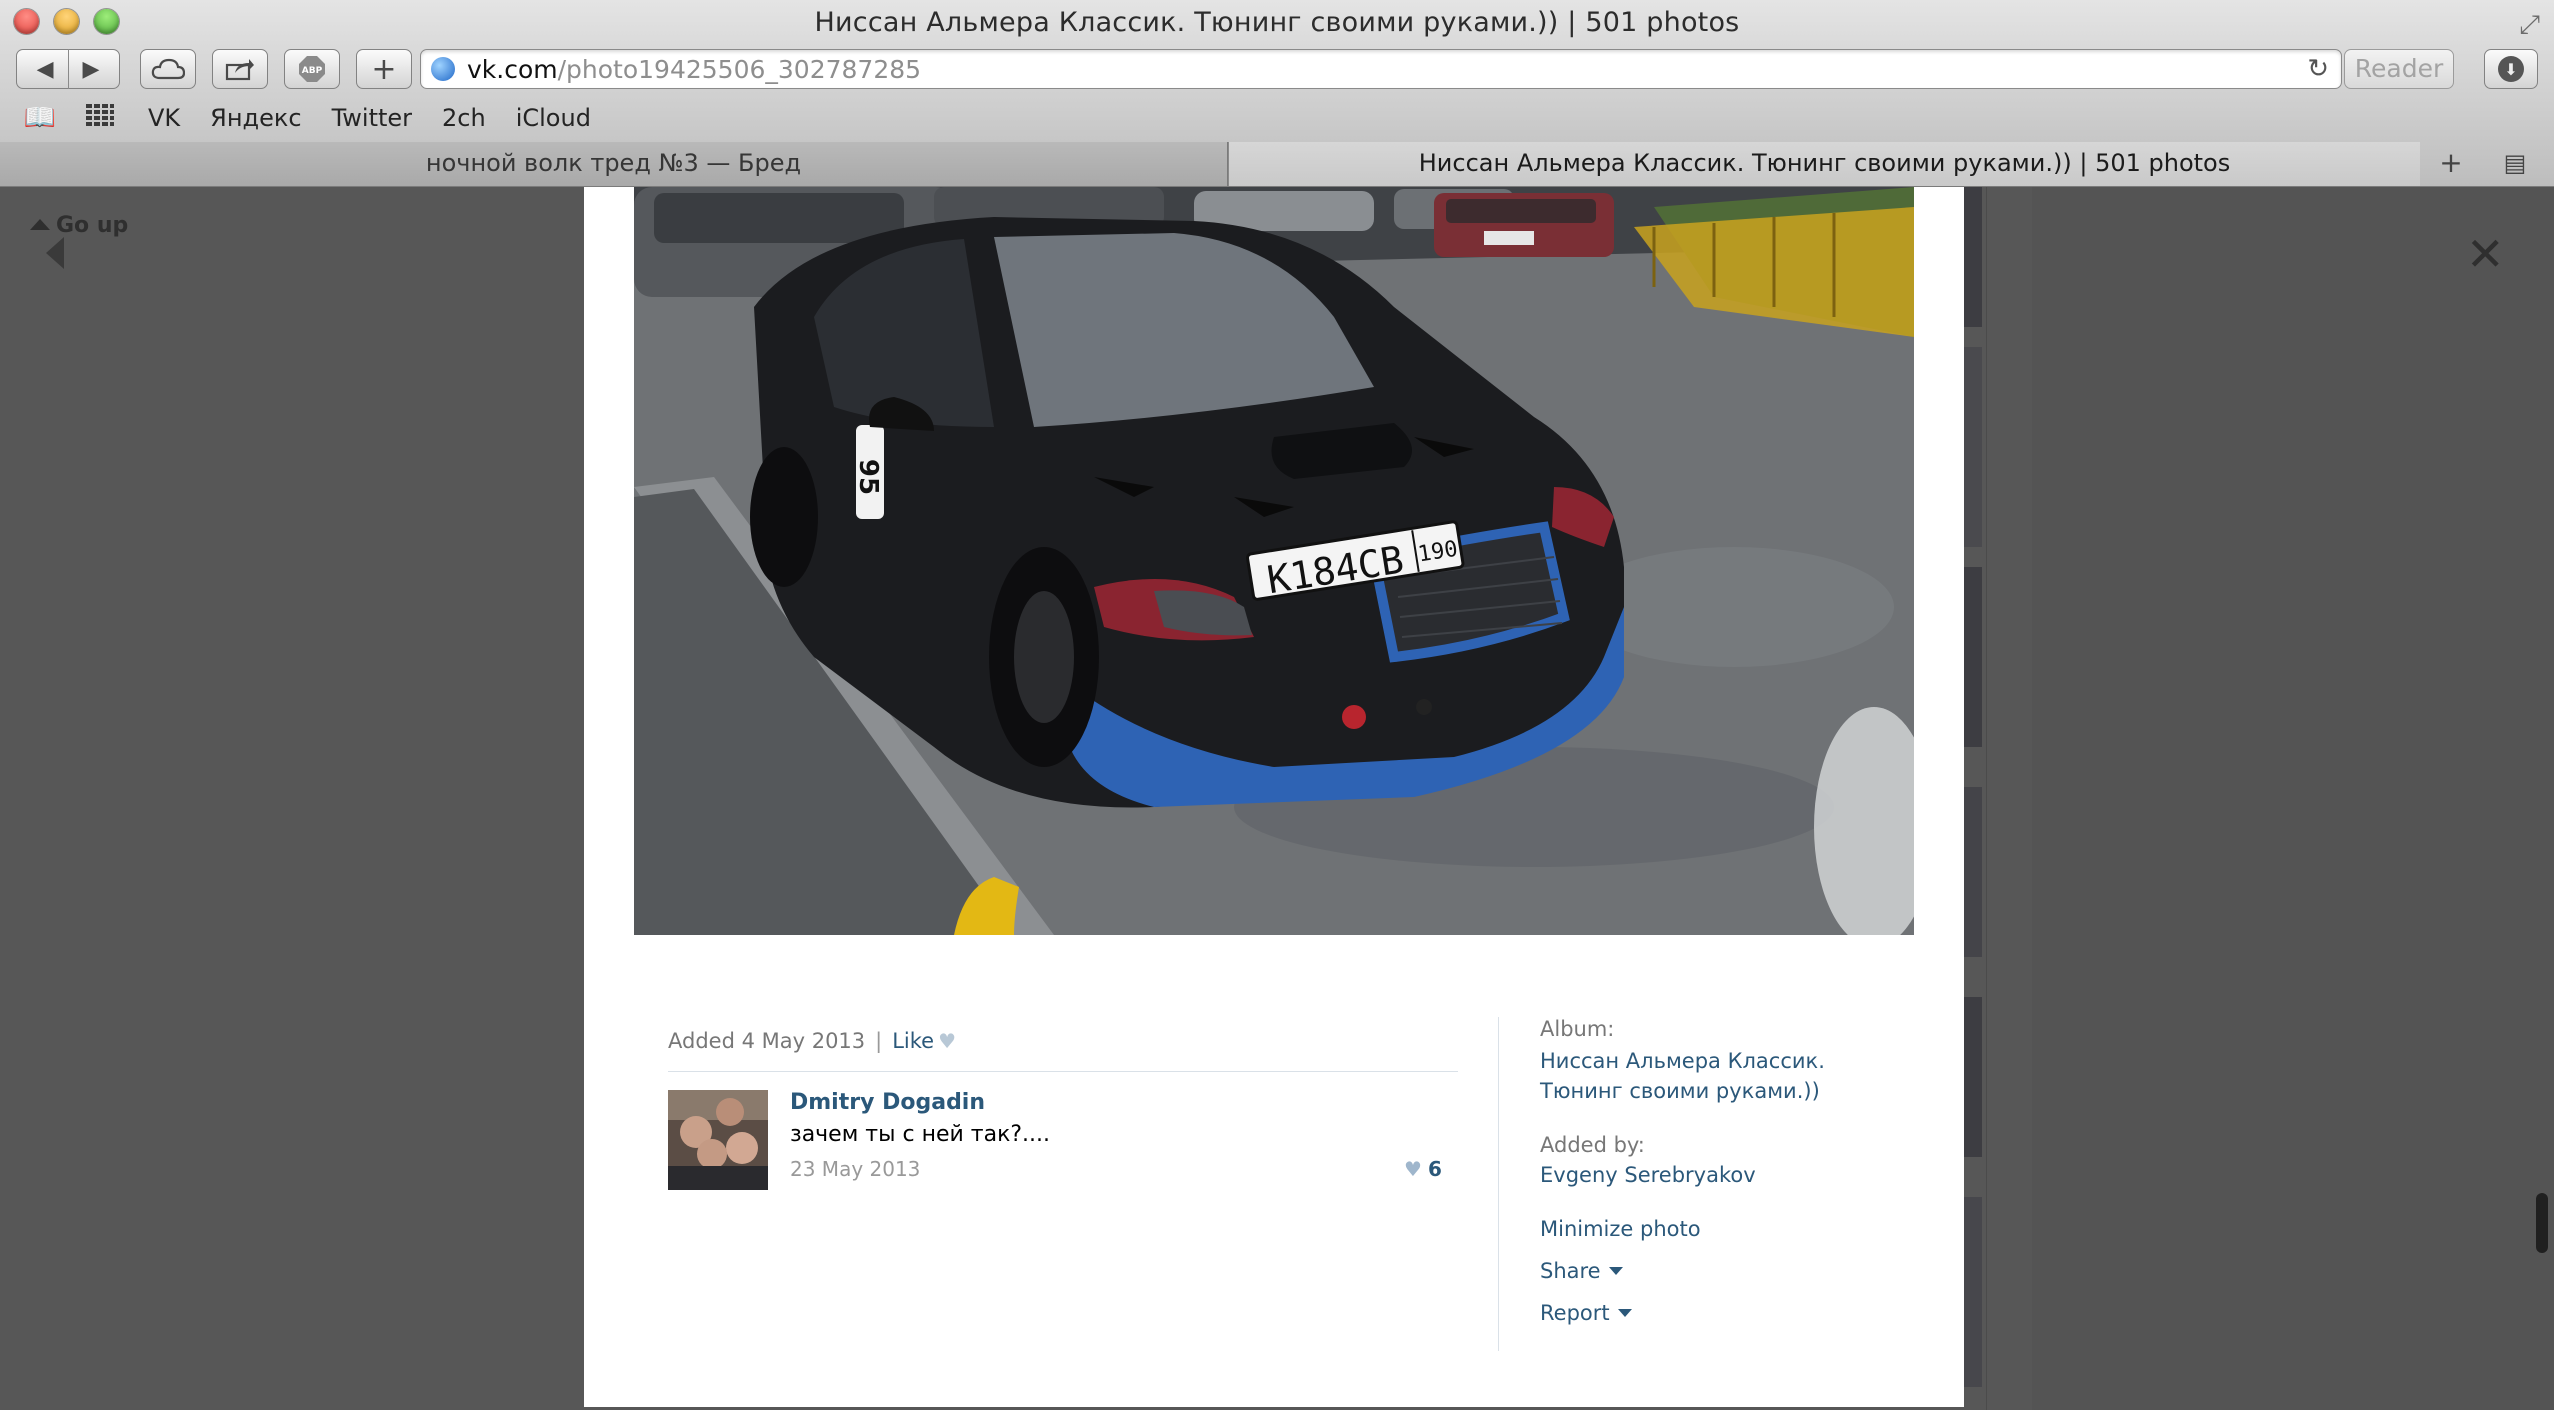  What do you see at coordinates (1063, 1071) in the screenshot?
I see `divider` at bounding box center [1063, 1071].